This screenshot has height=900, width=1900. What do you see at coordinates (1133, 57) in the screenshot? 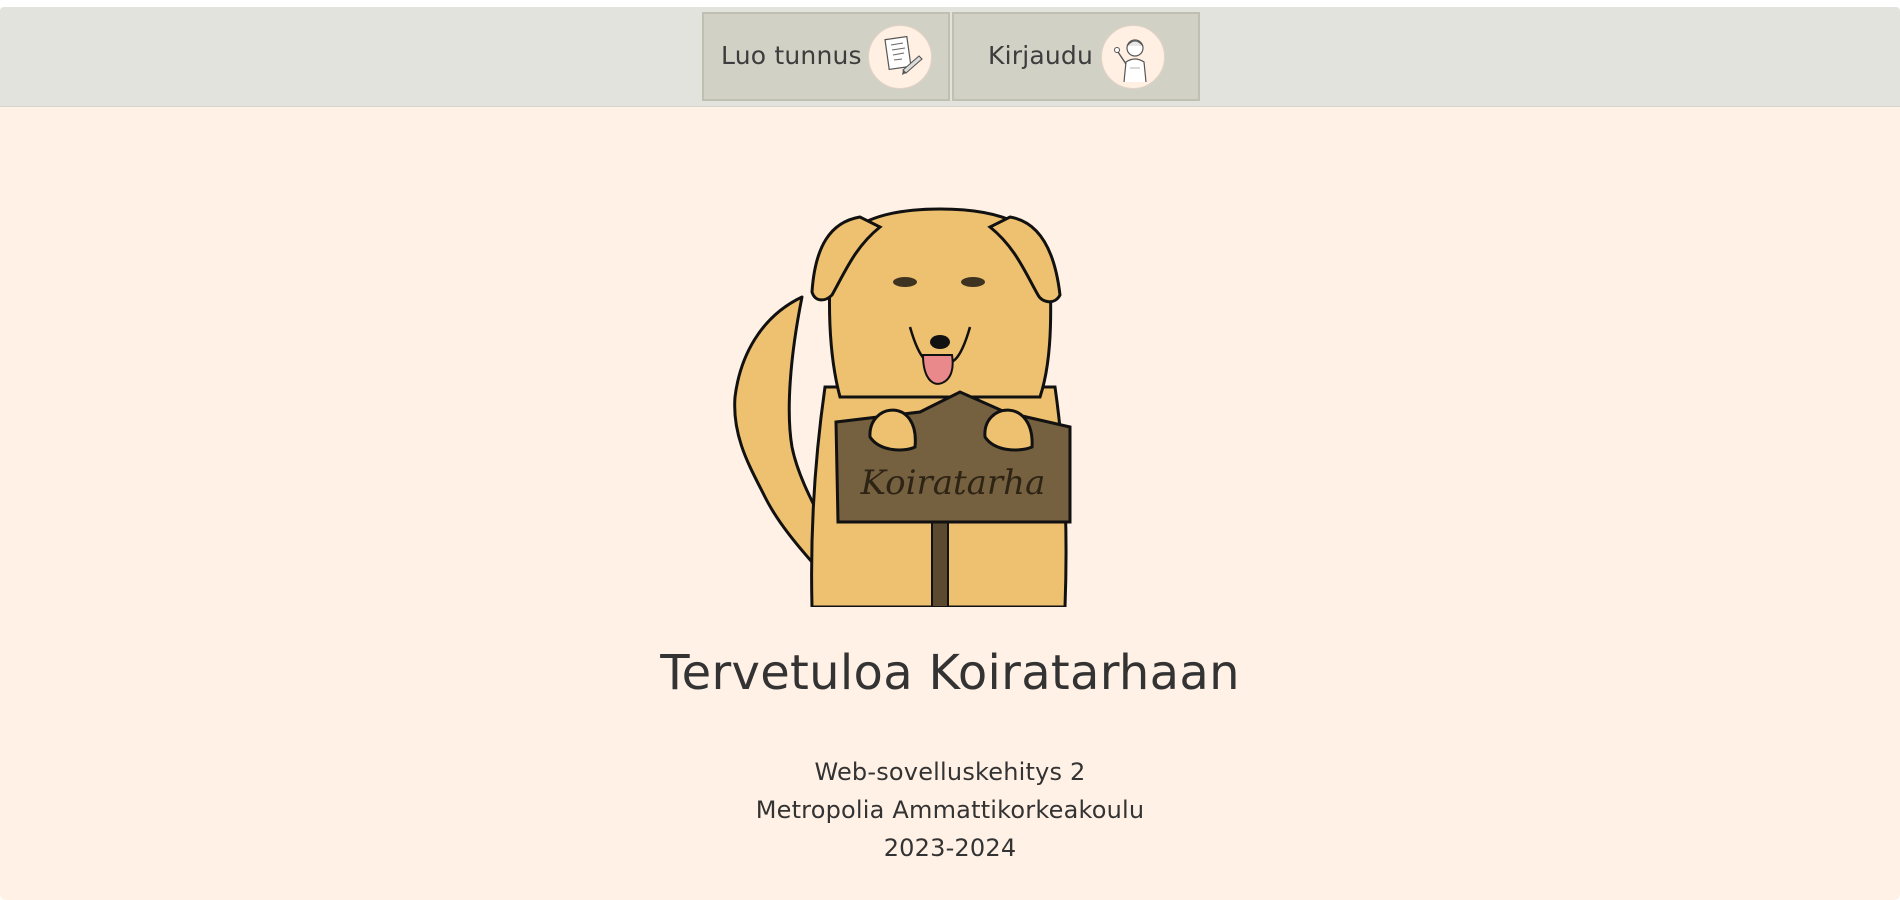
I see `waving-person-icon` at bounding box center [1133, 57].